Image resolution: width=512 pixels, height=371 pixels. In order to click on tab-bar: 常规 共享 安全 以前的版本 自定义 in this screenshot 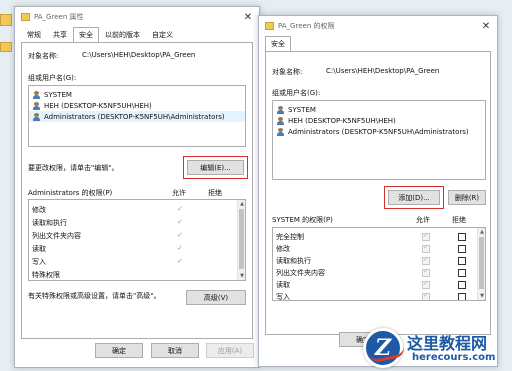, I will do `click(137, 34)`.